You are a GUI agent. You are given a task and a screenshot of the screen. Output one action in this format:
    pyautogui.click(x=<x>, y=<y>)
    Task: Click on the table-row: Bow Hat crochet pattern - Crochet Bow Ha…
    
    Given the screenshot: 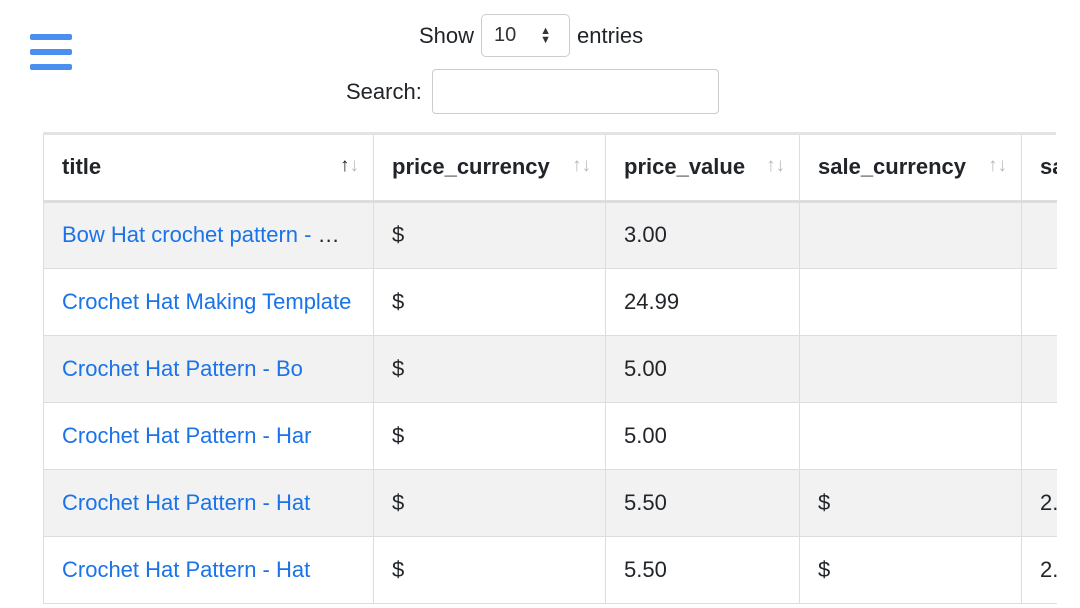 What is the action you would take?
    pyautogui.click(x=550, y=235)
    